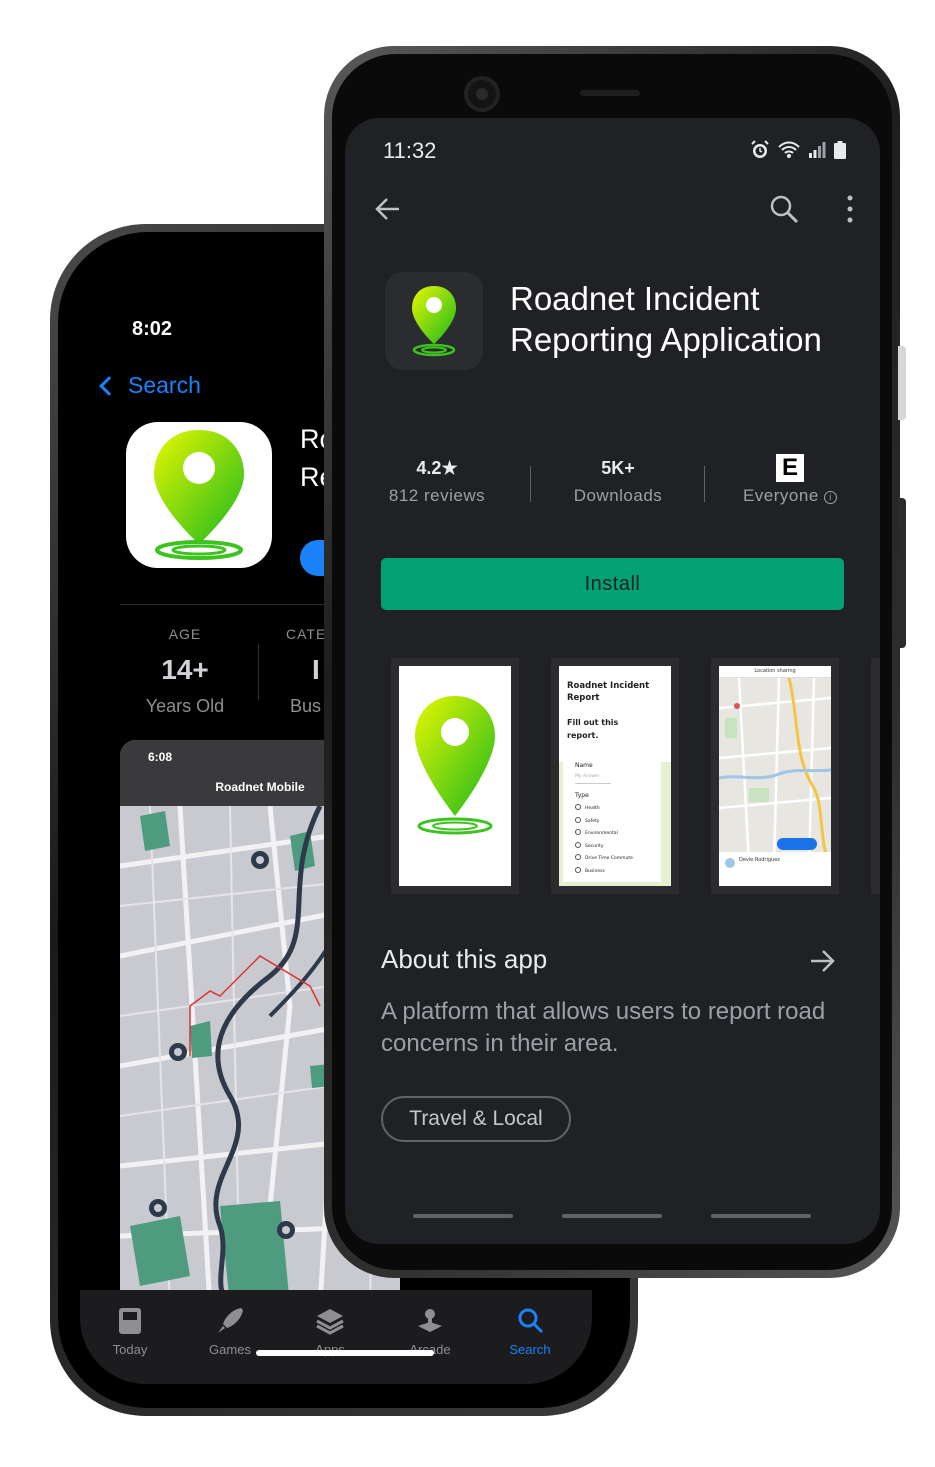  I want to click on content-rating-stat: E Everyone i, so click(790, 480).